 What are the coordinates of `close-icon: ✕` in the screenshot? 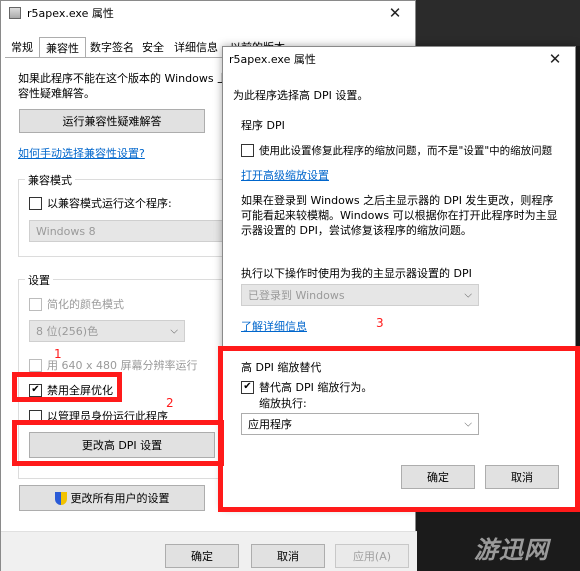 It's located at (395, 13).